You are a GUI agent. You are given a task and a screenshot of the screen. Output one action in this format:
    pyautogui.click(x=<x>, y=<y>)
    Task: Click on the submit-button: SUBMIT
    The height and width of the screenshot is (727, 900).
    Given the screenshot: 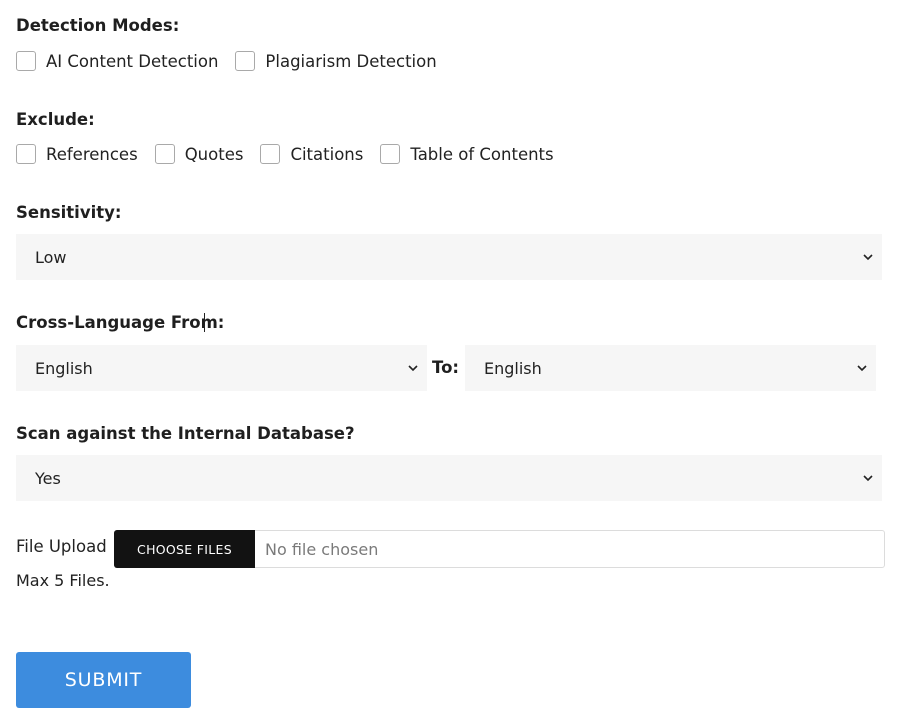 What is the action you would take?
    pyautogui.click(x=103, y=680)
    